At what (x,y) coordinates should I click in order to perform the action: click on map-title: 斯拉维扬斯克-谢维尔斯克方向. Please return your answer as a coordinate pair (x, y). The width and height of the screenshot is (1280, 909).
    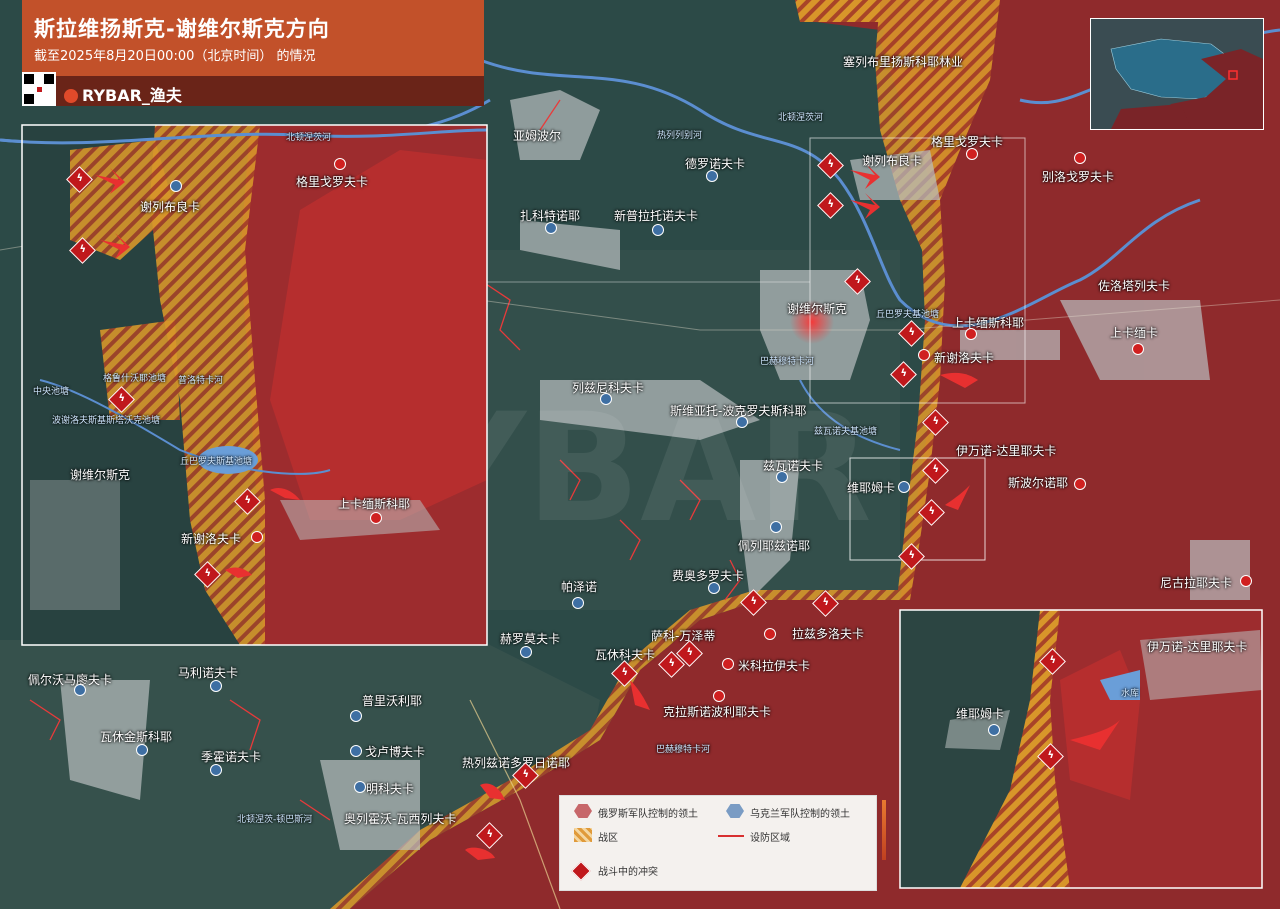
    Looking at the image, I should click on (182, 29).